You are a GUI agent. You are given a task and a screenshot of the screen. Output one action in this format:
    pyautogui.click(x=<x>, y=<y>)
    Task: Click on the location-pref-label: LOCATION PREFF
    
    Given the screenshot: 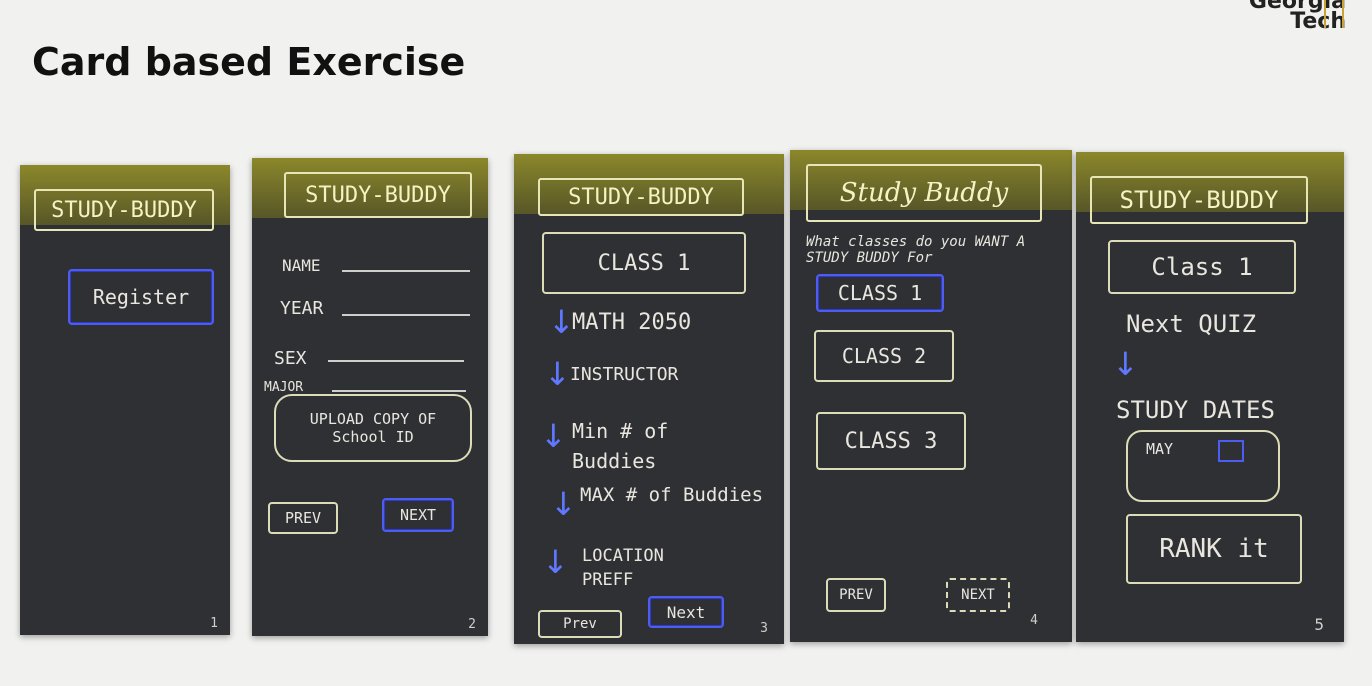 What is the action you would take?
    pyautogui.click(x=623, y=568)
    